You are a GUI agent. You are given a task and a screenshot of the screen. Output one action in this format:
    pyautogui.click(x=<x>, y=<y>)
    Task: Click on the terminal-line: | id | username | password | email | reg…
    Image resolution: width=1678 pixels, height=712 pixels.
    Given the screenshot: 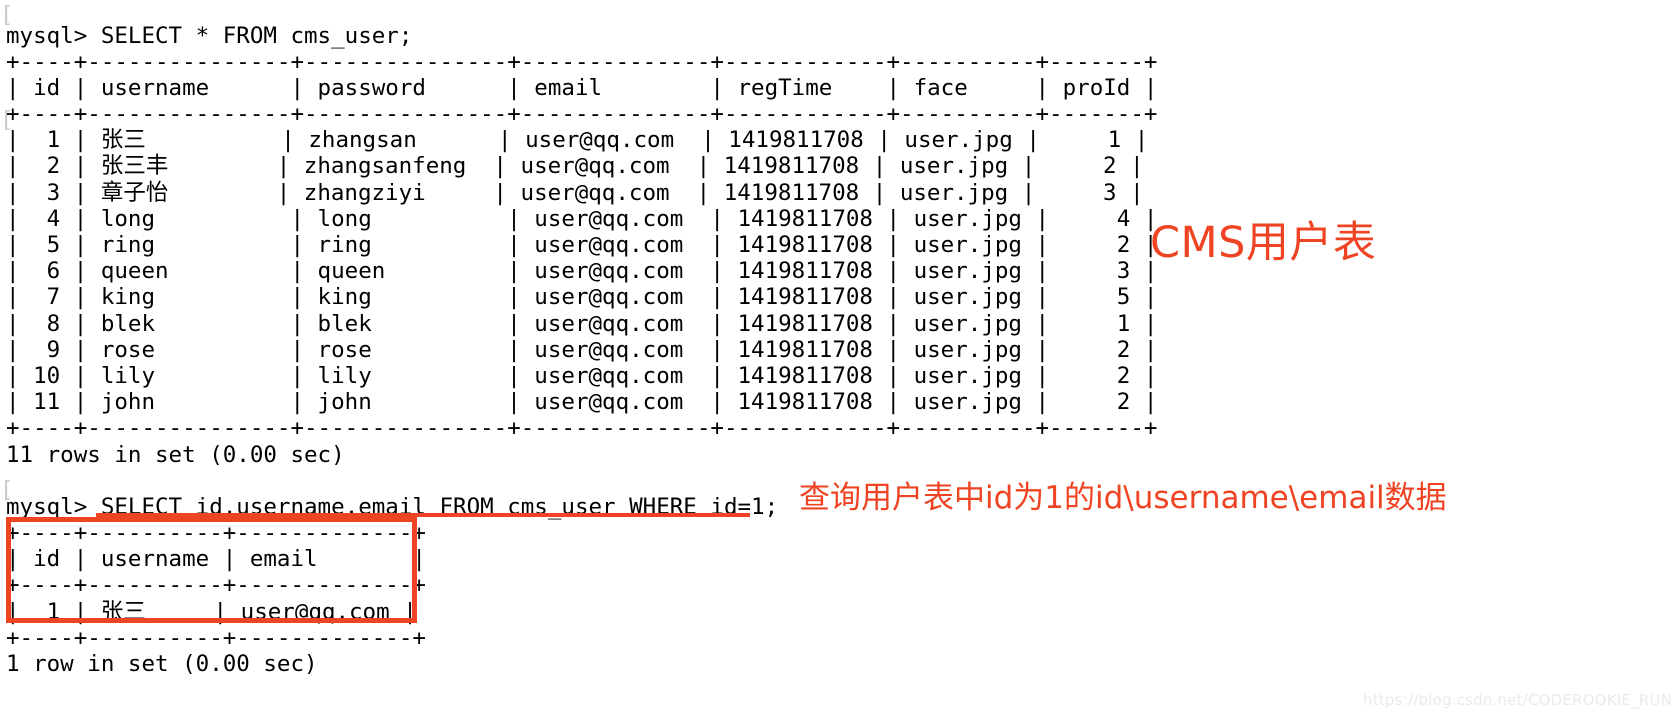 What is the action you would take?
    pyautogui.click(x=582, y=87)
    